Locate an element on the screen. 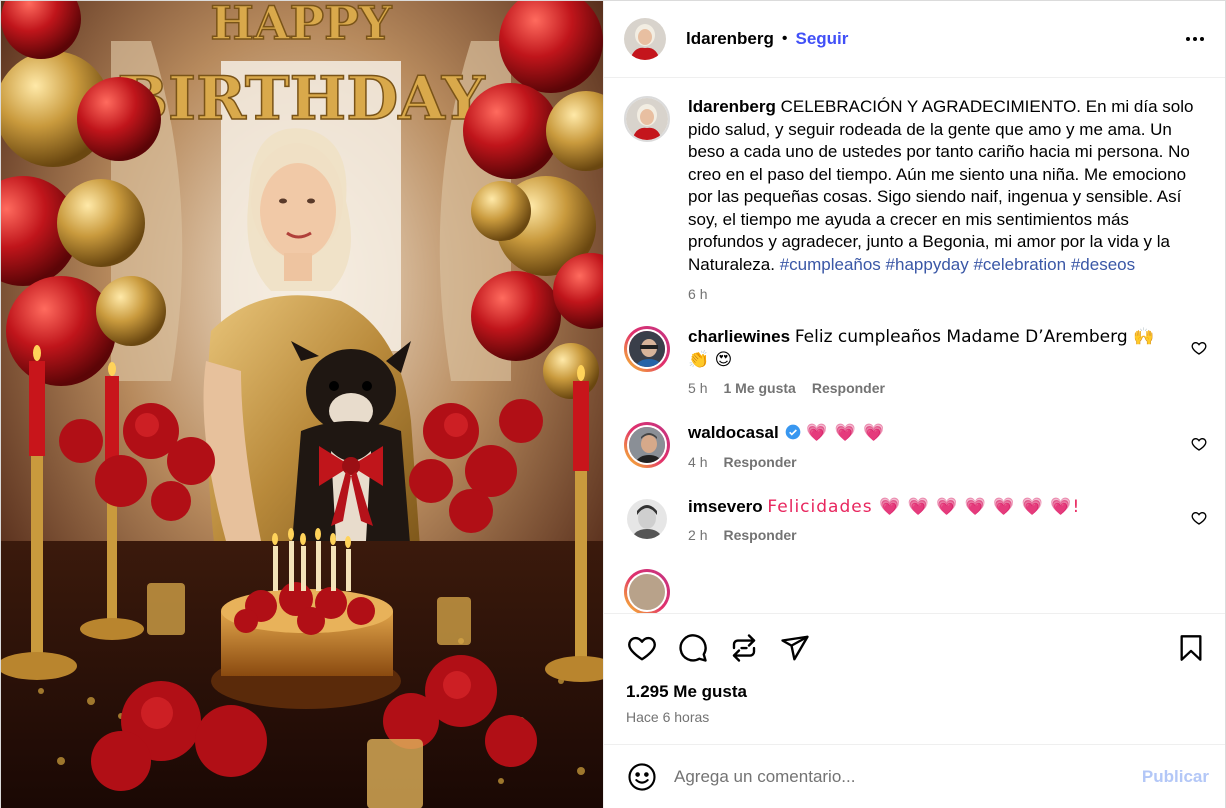  like-heart-icon is located at coordinates (642, 648).